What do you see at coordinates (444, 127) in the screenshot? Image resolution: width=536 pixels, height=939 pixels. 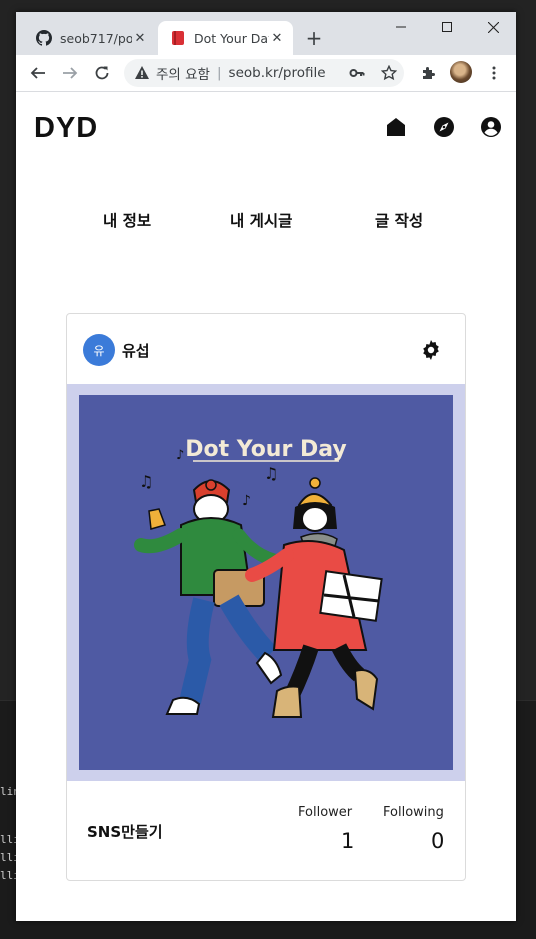 I see `compass-icon` at bounding box center [444, 127].